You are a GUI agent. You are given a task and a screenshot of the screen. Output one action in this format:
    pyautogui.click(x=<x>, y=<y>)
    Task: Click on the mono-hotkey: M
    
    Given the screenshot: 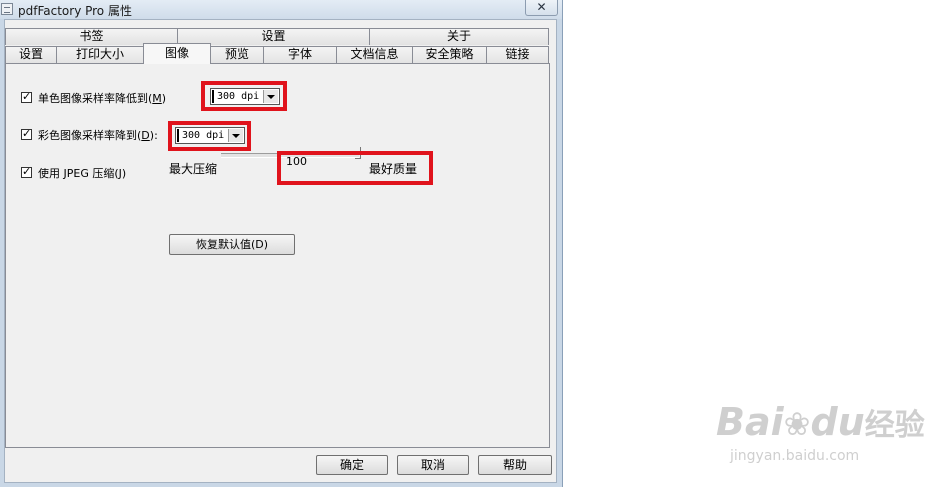 What is the action you would take?
    pyautogui.click(x=157, y=98)
    